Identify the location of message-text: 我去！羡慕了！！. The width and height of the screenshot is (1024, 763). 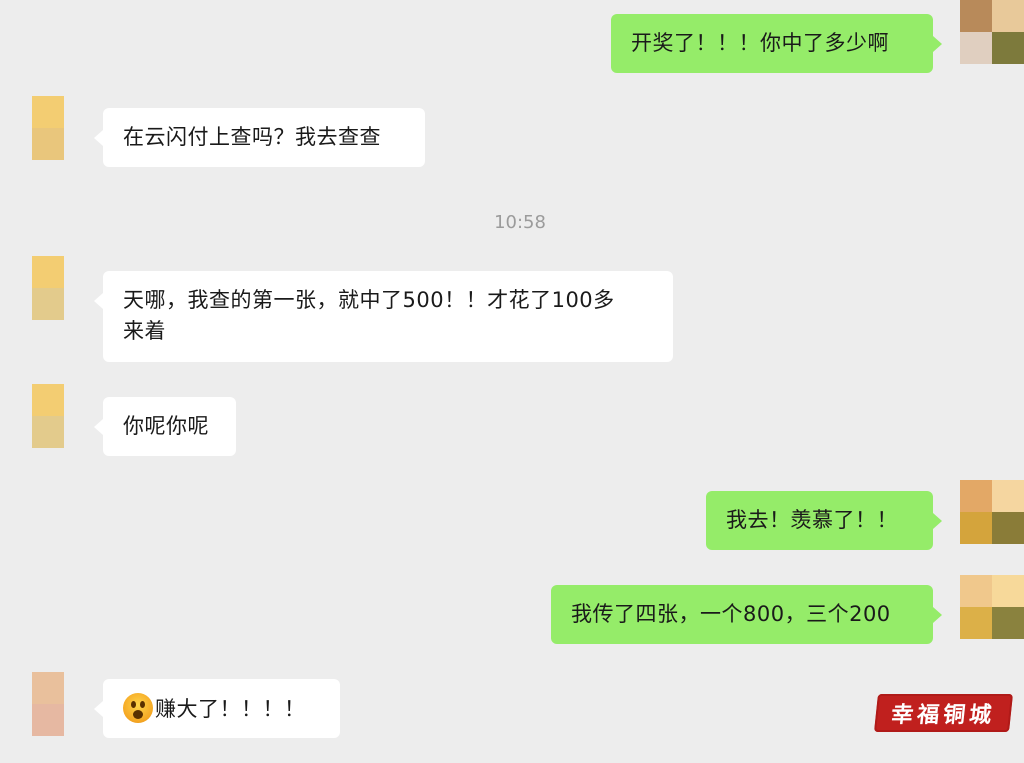
(812, 520).